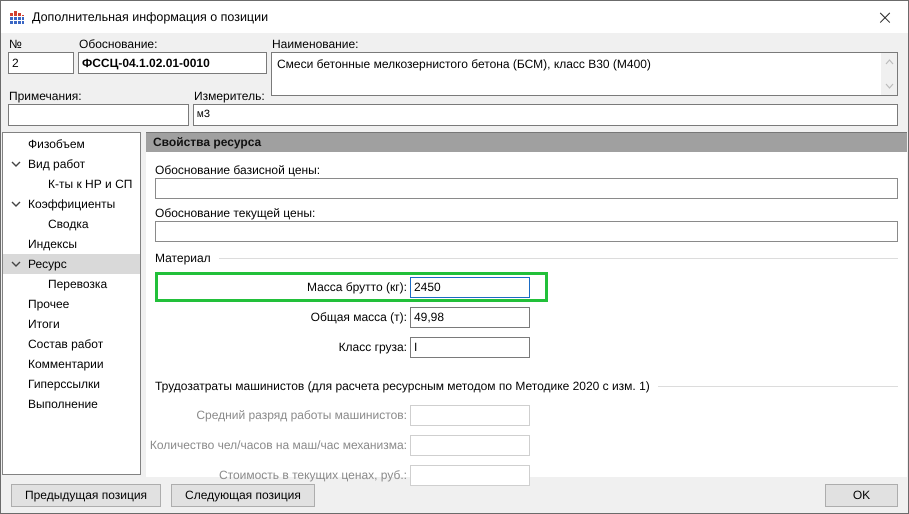  What do you see at coordinates (301, 415) in the screenshot?
I see `field-label: Средний разряд работы машинистов:` at bounding box center [301, 415].